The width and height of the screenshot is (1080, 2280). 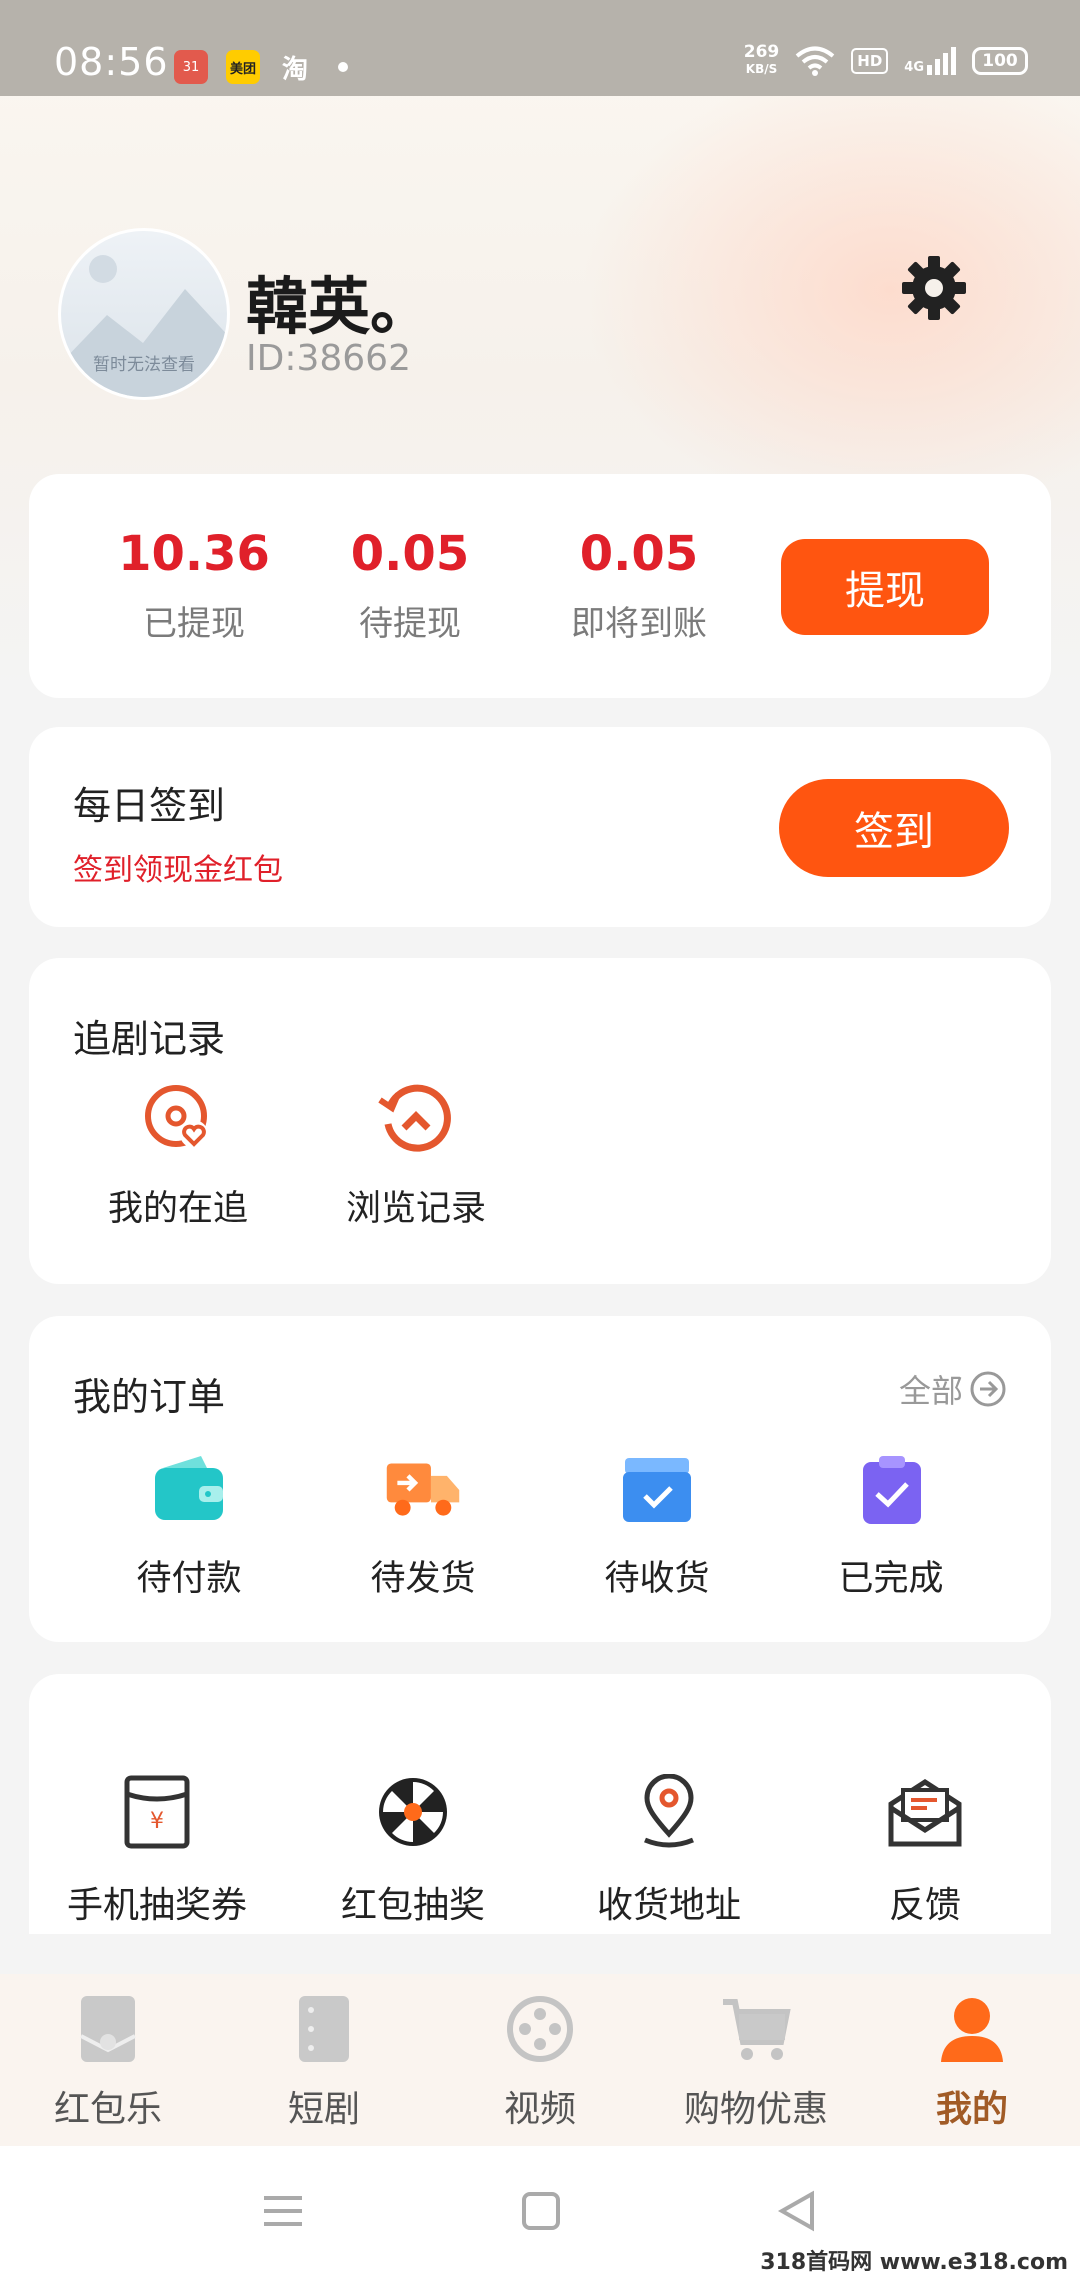 What do you see at coordinates (885, 587) in the screenshot?
I see `withdraw-button: 提现` at bounding box center [885, 587].